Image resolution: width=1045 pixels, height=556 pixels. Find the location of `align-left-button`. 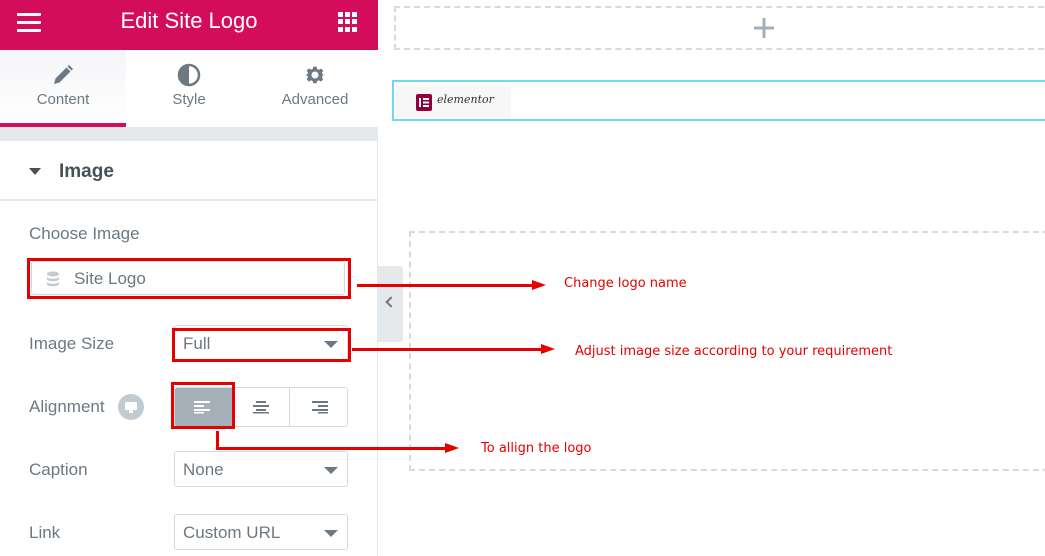

align-left-button is located at coordinates (204, 407).